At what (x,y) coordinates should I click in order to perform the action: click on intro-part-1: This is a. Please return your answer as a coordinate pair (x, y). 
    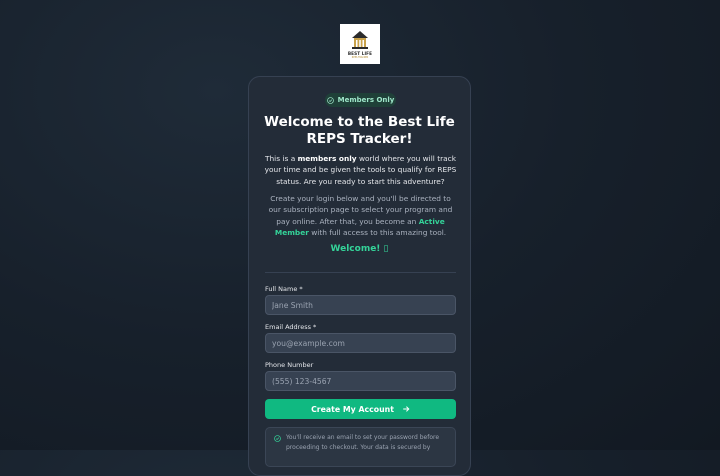
    Looking at the image, I should click on (281, 158).